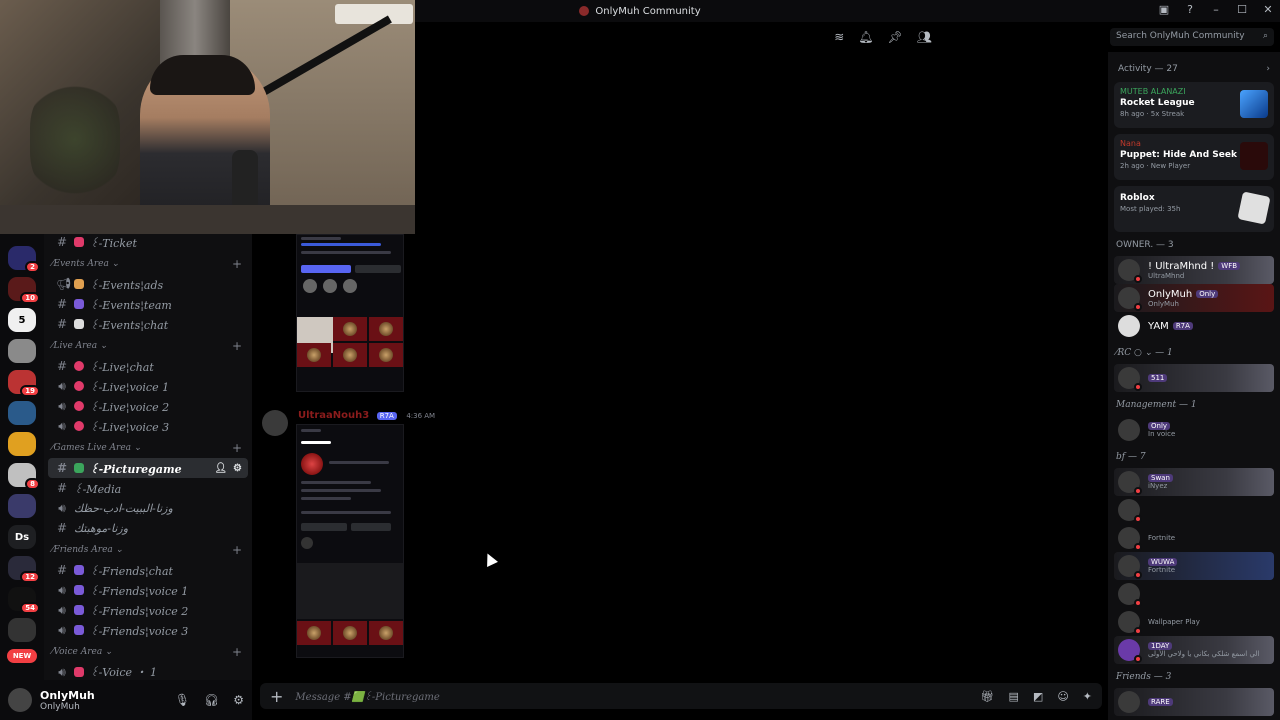  Describe the element at coordinates (1190, 9) in the screenshot. I see `help-icon: ?` at that location.